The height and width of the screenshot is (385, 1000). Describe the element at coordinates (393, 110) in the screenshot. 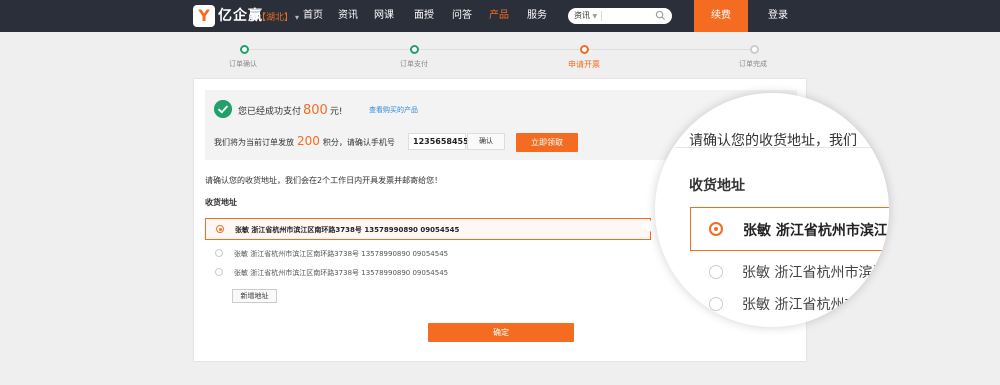

I see `view-products-link: 查看购买的产品` at that location.